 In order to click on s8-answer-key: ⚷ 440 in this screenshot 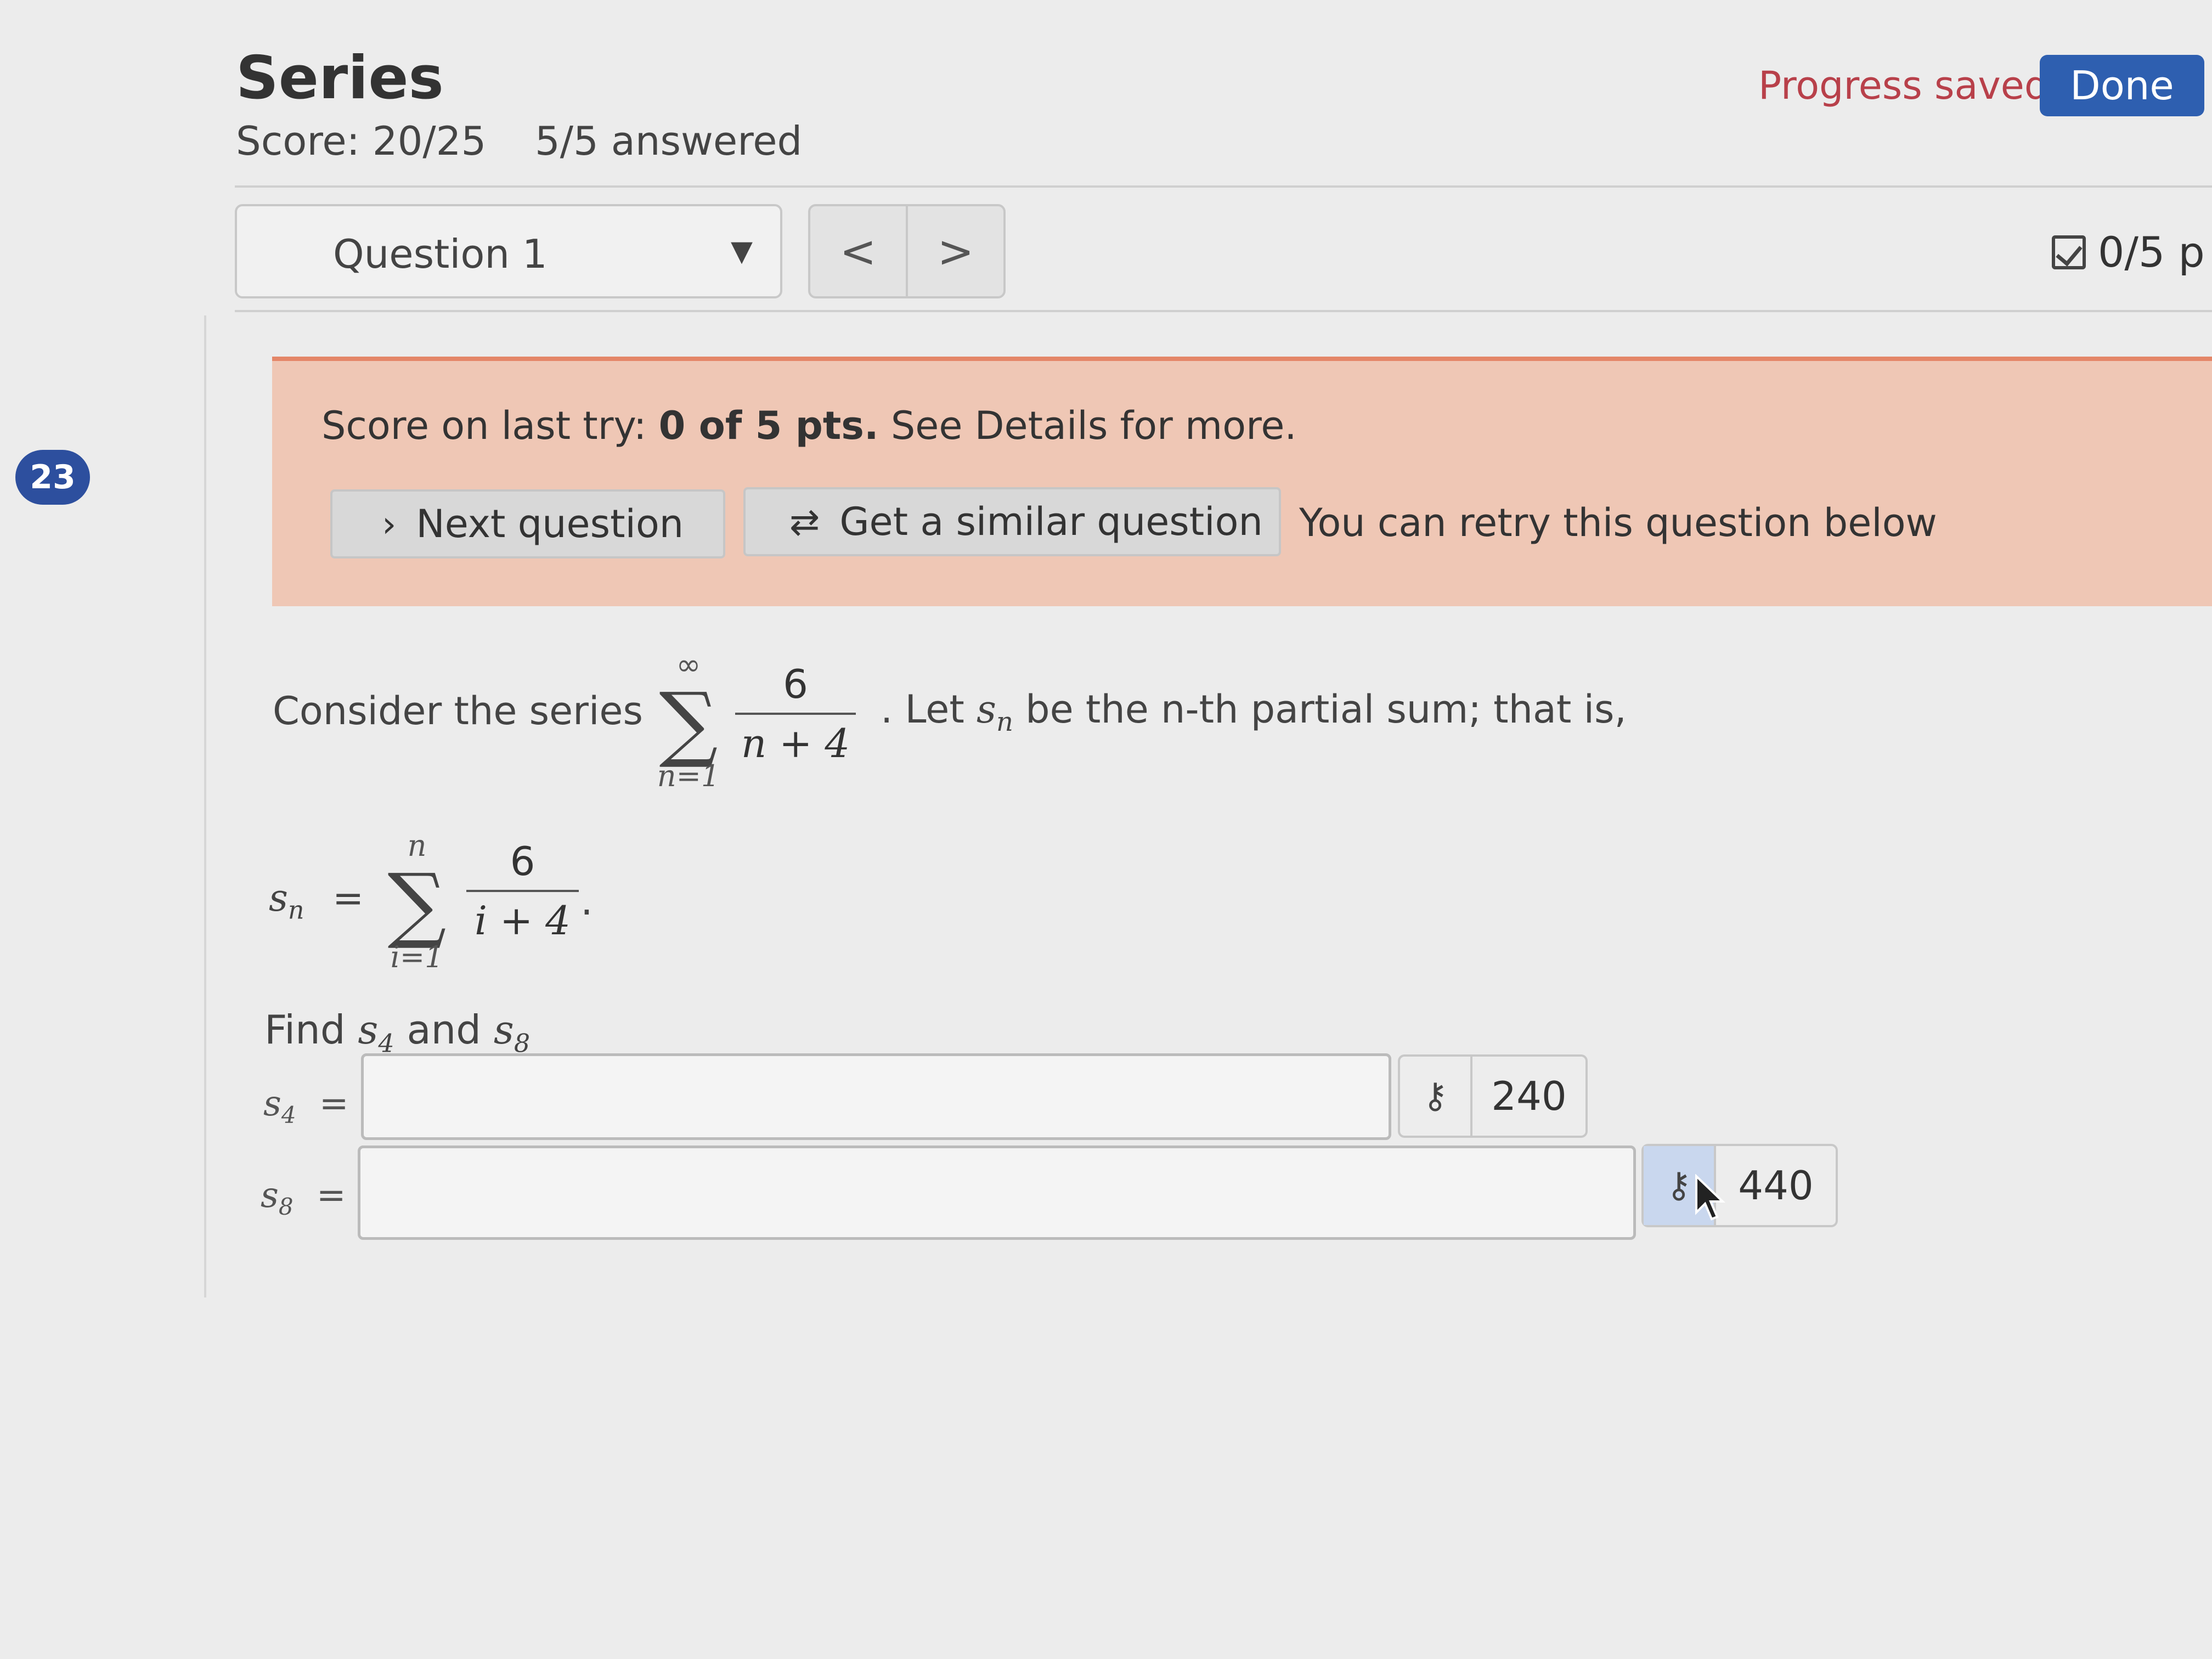, I will do `click(1740, 1185)`.